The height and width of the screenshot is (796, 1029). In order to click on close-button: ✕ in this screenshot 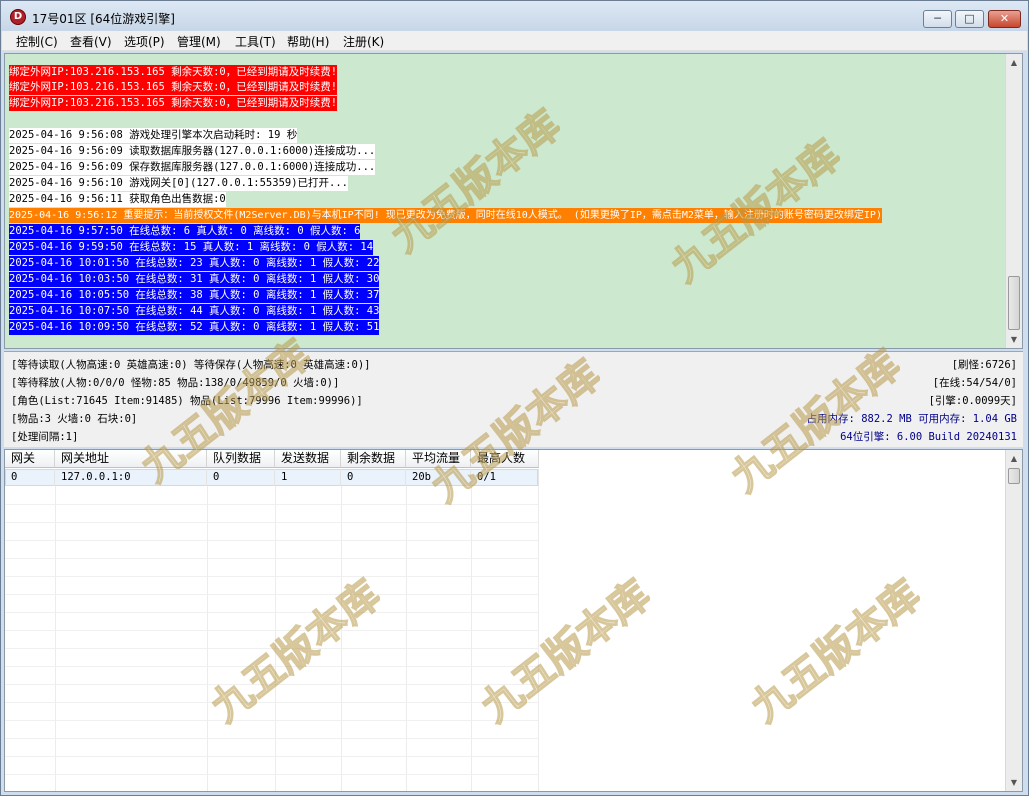, I will do `click(1004, 19)`.